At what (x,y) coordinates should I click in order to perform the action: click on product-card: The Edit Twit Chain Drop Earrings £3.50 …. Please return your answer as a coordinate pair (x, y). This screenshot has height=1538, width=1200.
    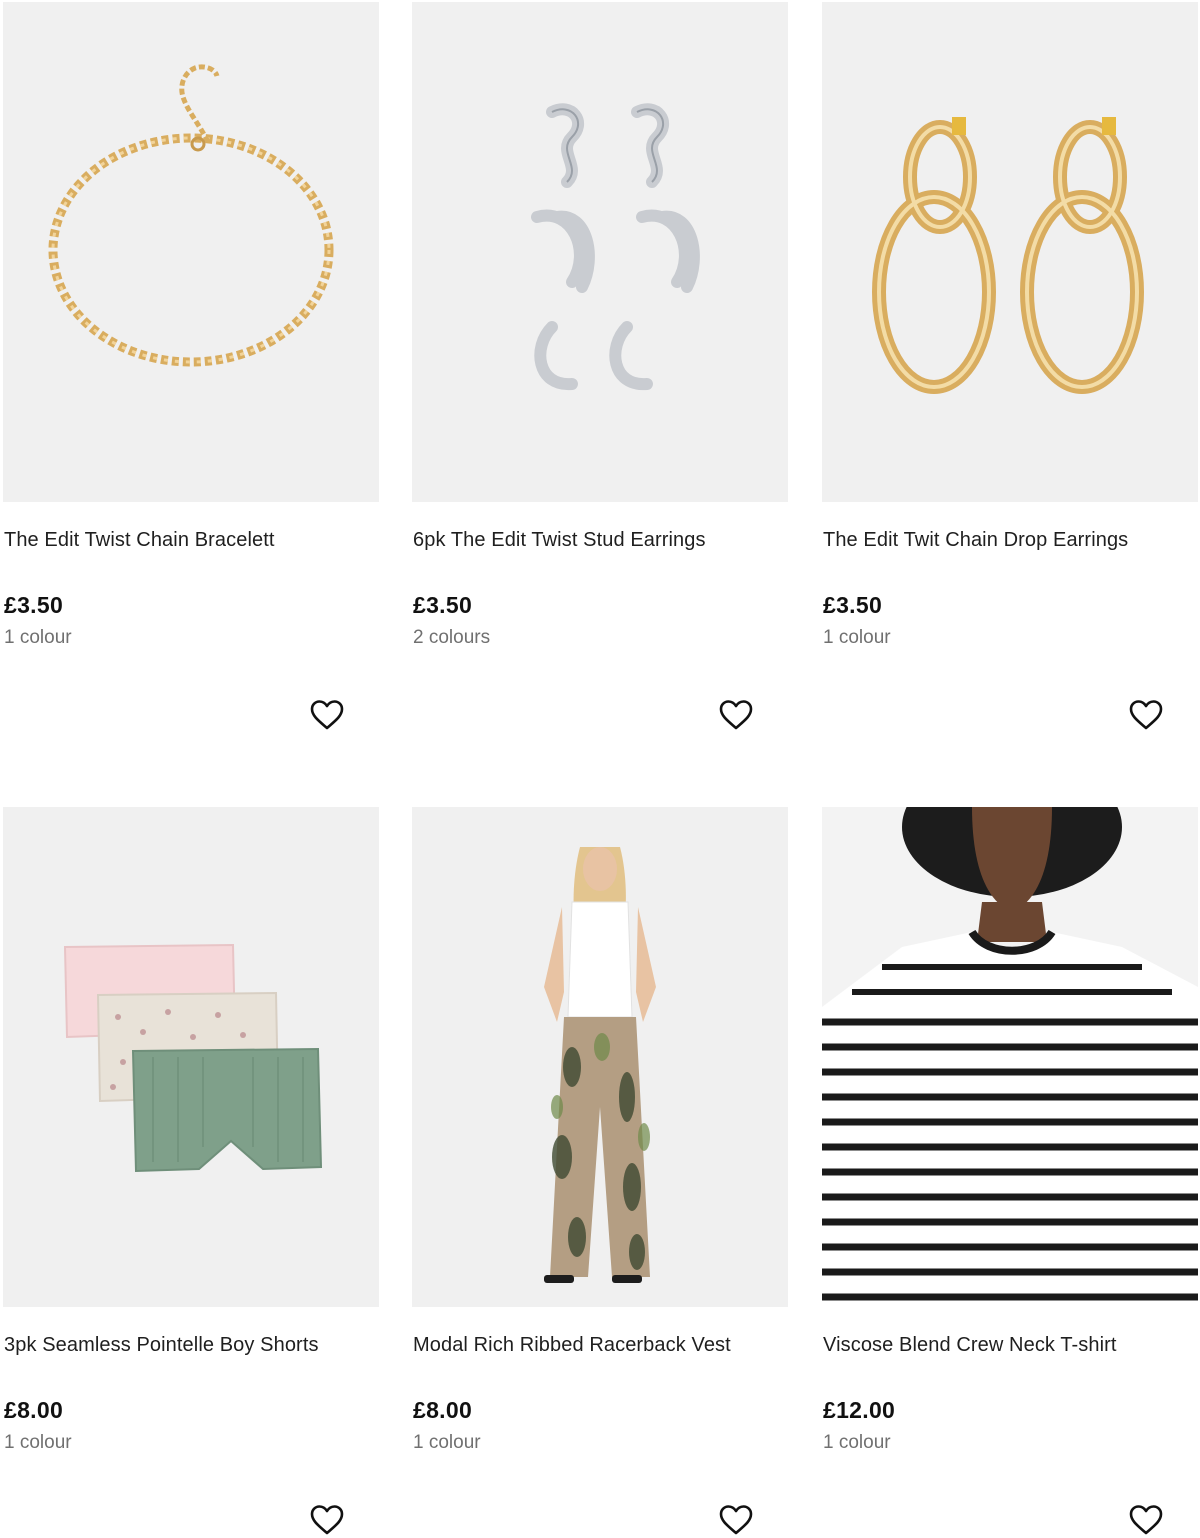
    Looking at the image, I should click on (1010, 366).